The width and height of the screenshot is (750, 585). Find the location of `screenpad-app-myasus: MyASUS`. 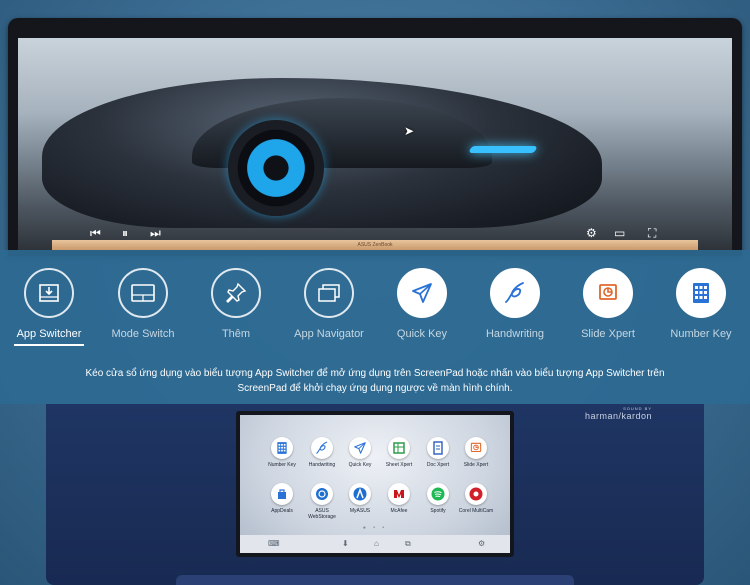

screenpad-app-myasus: MyASUS is located at coordinates (360, 498).